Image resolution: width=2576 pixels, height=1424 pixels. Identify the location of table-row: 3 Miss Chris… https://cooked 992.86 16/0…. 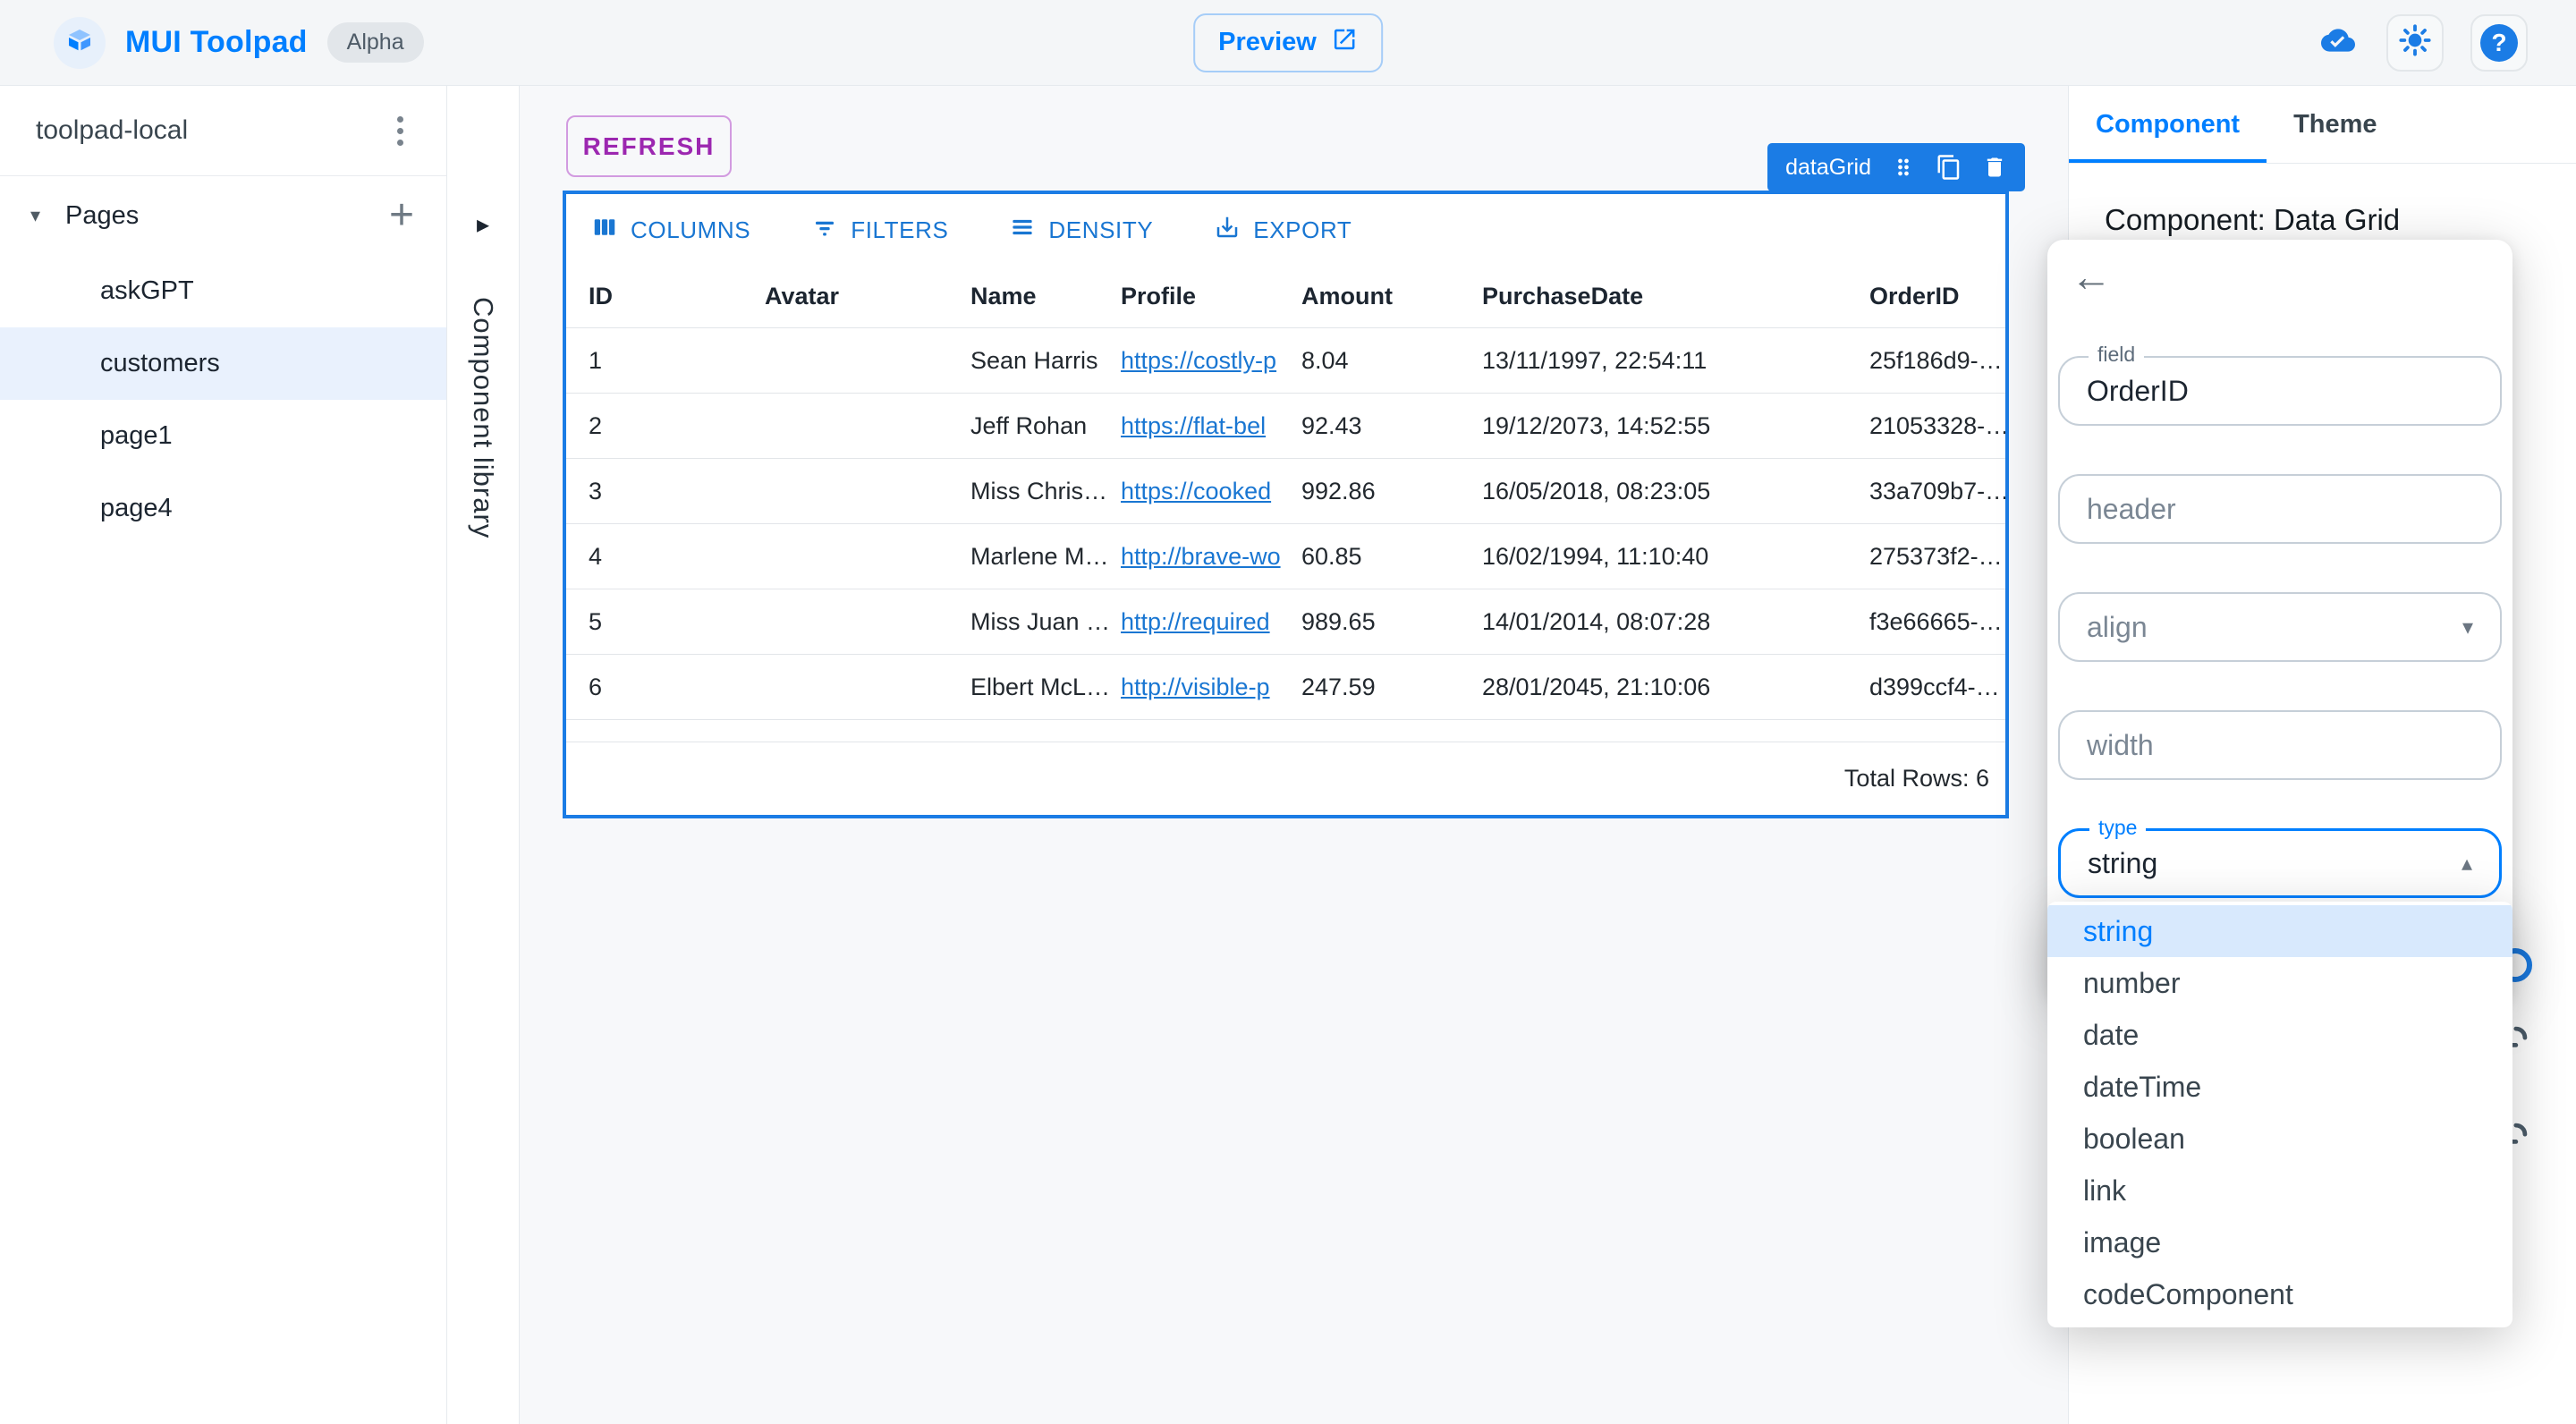
(1285, 491).